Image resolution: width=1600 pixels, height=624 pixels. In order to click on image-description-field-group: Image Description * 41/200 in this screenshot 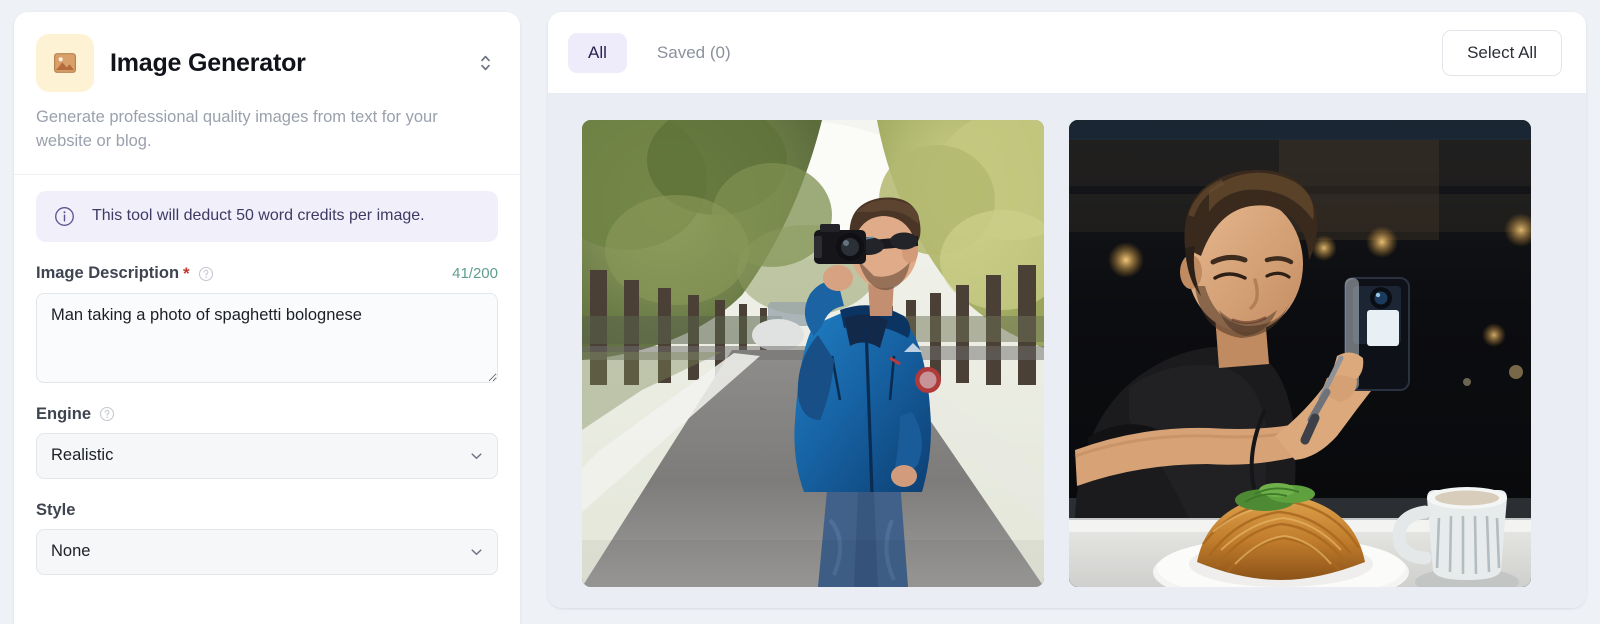, I will do `click(267, 323)`.